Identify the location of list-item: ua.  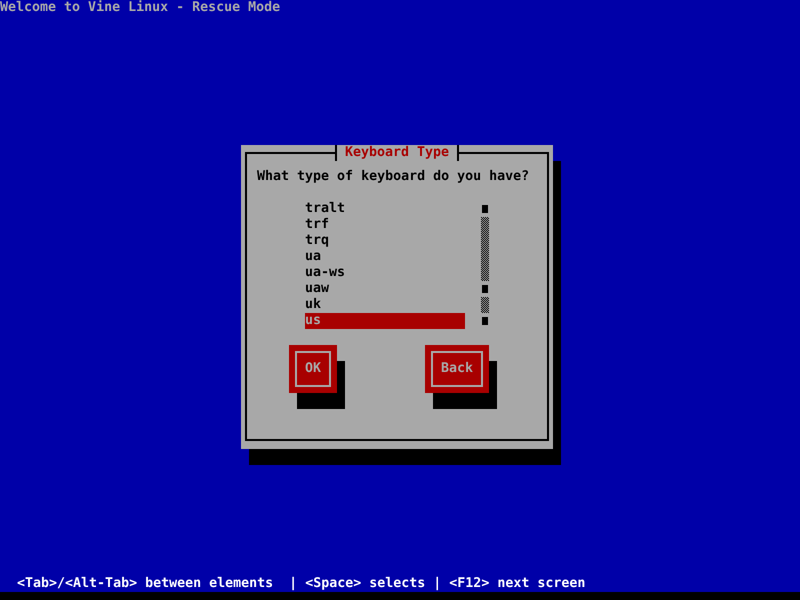
(385, 257).